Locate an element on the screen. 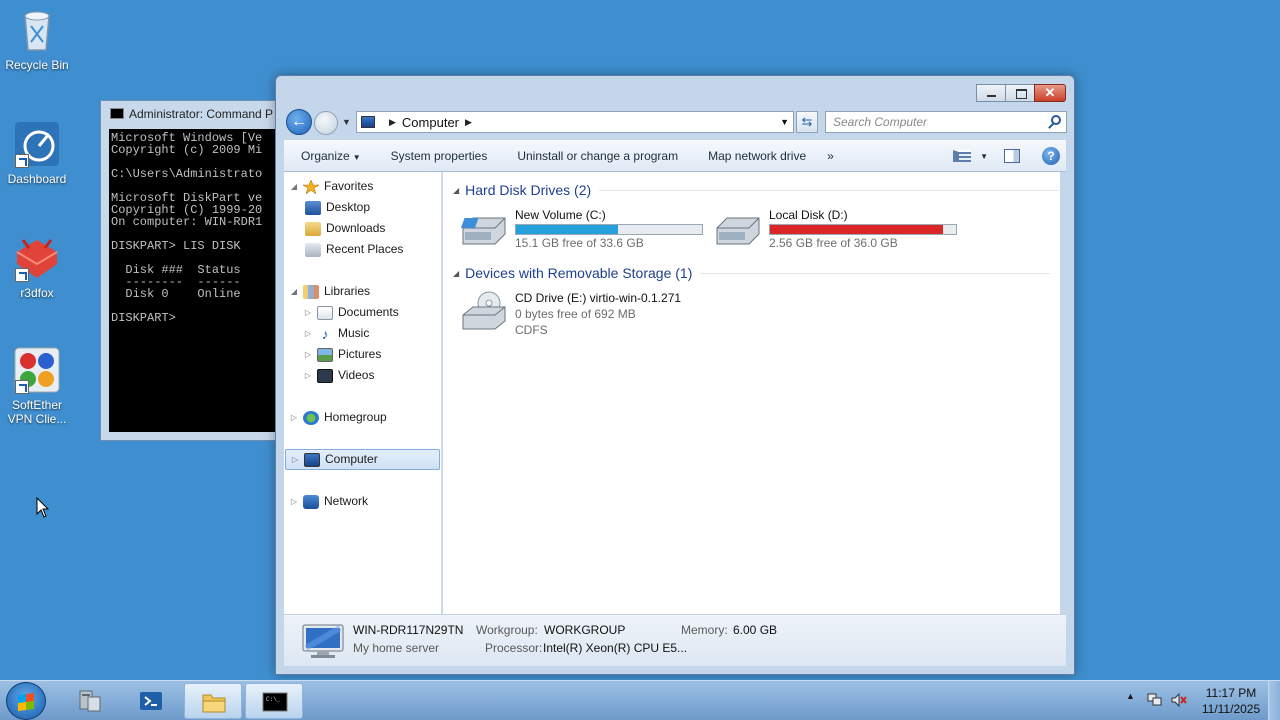 This screenshot has width=1280, height=720. more-commands-button: » is located at coordinates (835, 156).